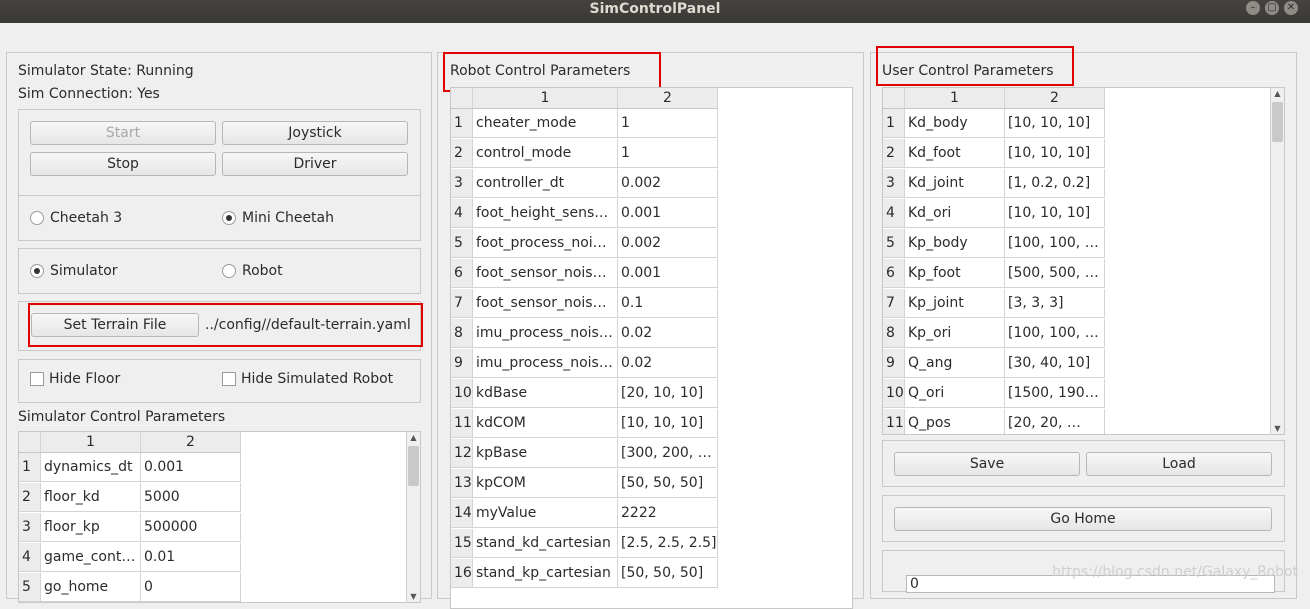 The height and width of the screenshot is (609, 1310). What do you see at coordinates (668, 543) in the screenshot?
I see `param-value-cell: [2.5, 2.5, 2.5]` at bounding box center [668, 543].